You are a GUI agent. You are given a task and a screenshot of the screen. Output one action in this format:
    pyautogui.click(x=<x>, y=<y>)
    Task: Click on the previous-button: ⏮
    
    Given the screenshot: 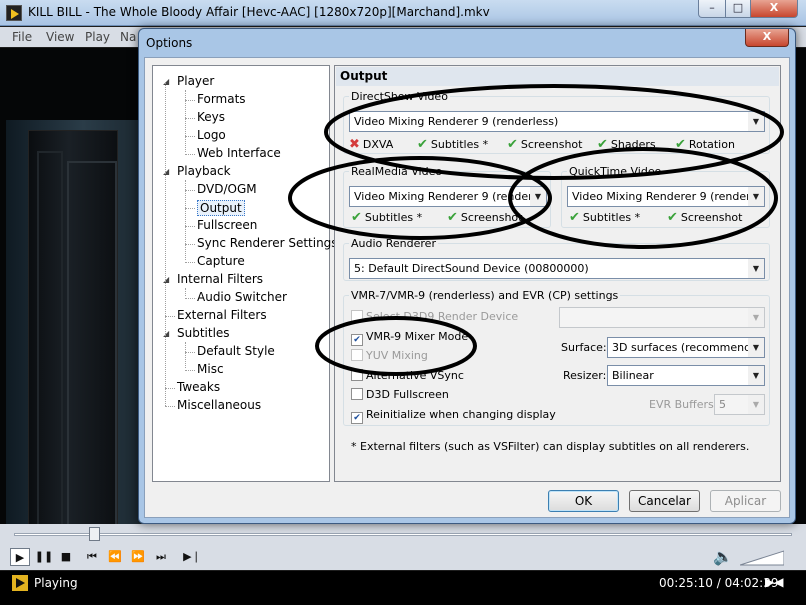 What is the action you would take?
    pyautogui.click(x=92, y=557)
    